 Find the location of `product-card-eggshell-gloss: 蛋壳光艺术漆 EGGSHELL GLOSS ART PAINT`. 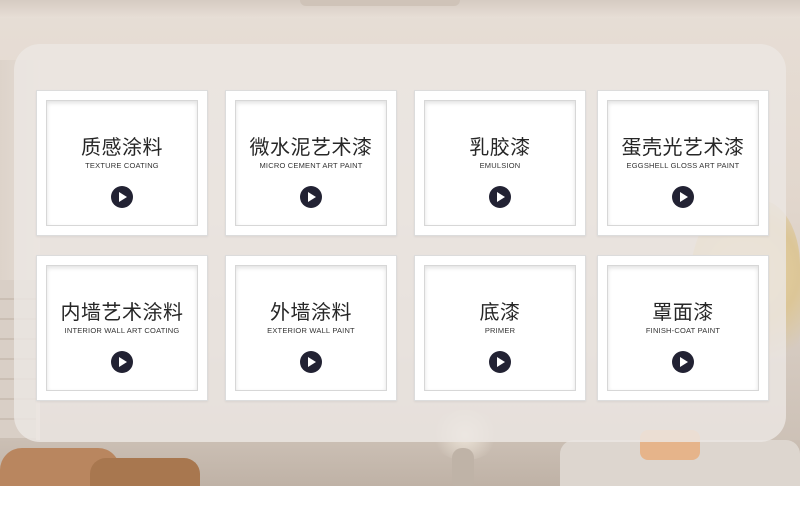

product-card-eggshell-gloss: 蛋壳光艺术漆 EGGSHELL GLOSS ART PAINT is located at coordinates (683, 163).